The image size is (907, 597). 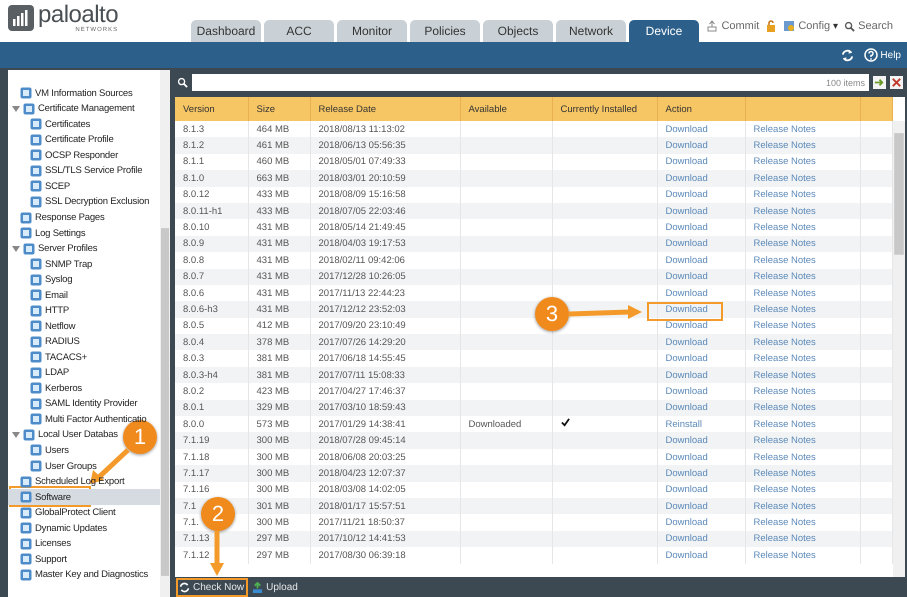 What do you see at coordinates (518, 31) in the screenshot?
I see `nav-tab: Objects` at bounding box center [518, 31].